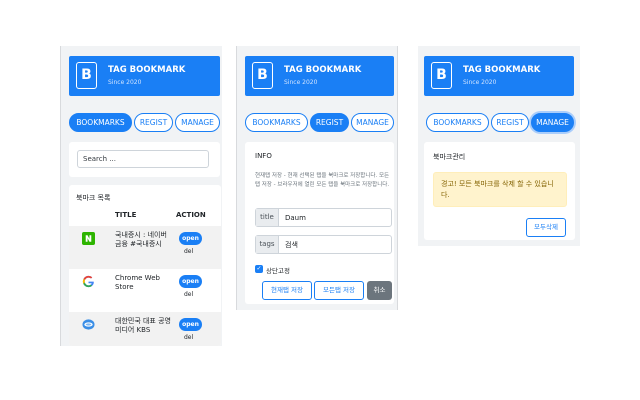 The image size is (640, 400). What do you see at coordinates (263, 156) in the screenshot?
I see `section-title: INFO` at bounding box center [263, 156].